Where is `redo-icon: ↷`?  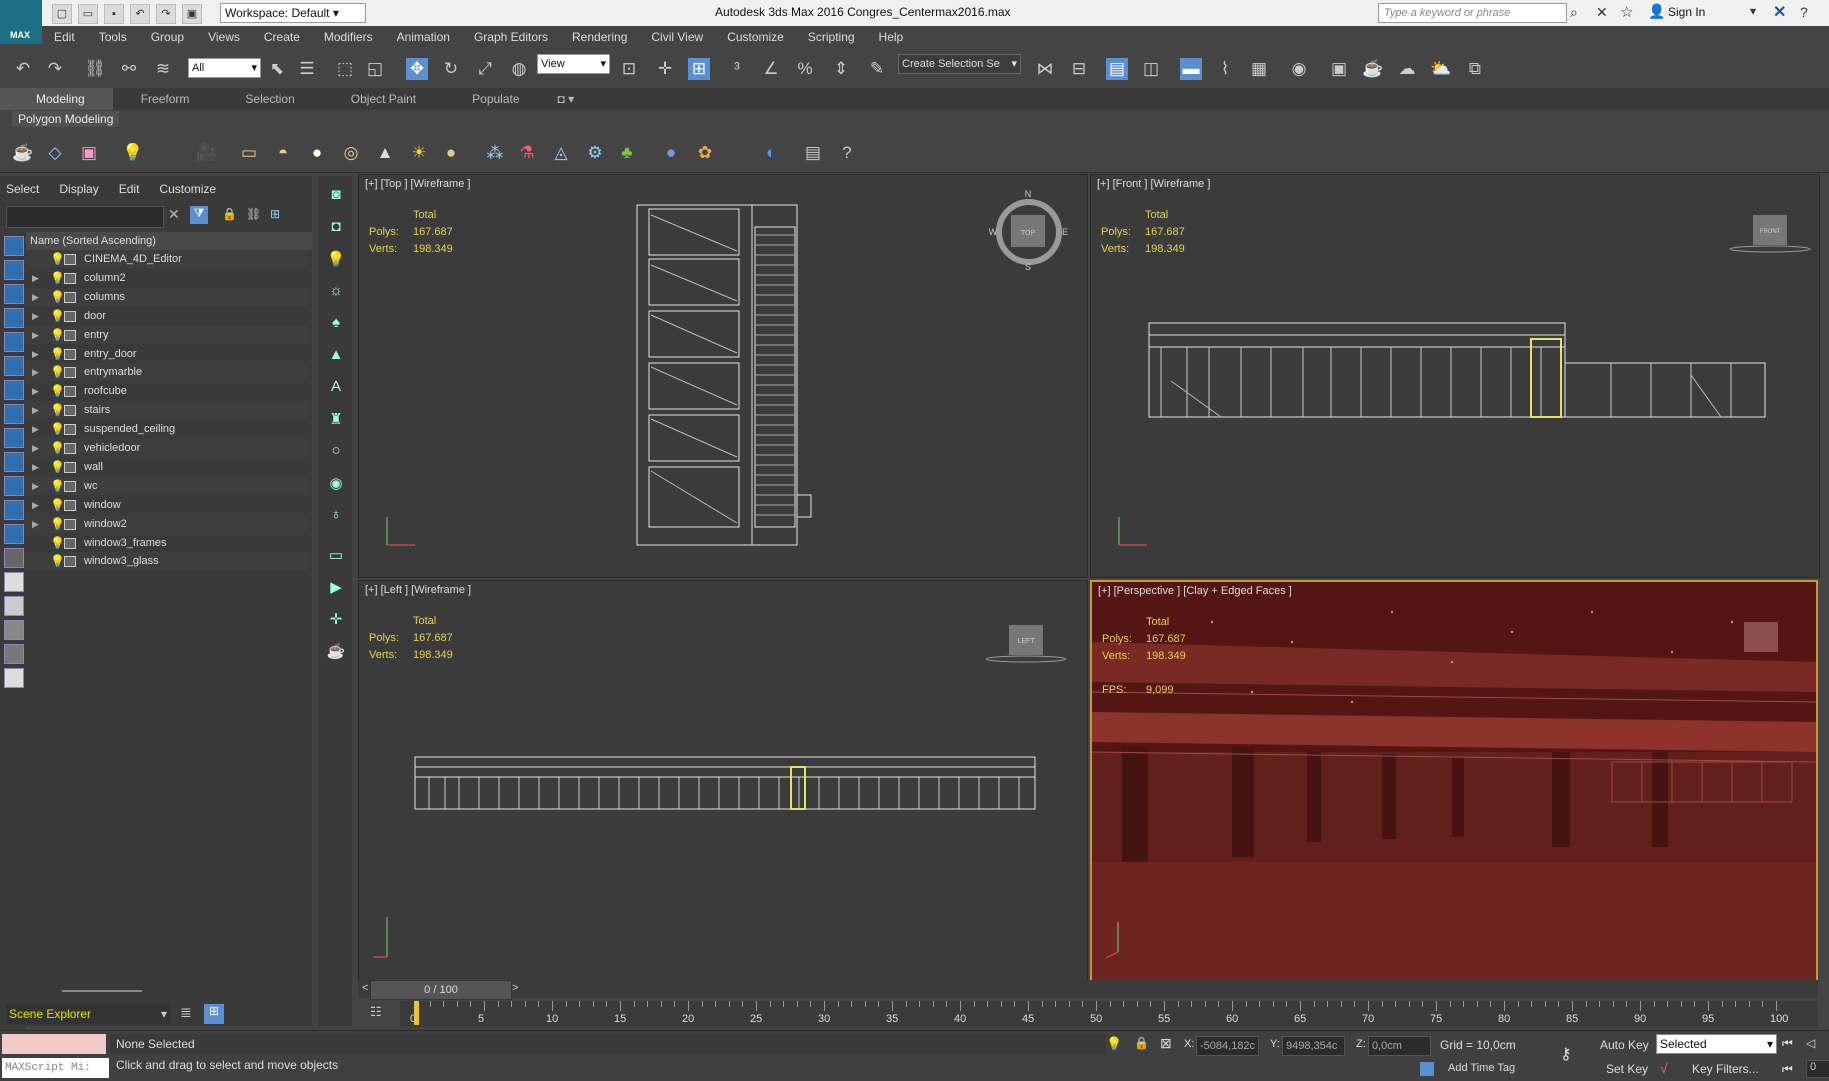
redo-icon: ↷ is located at coordinates (55, 69).